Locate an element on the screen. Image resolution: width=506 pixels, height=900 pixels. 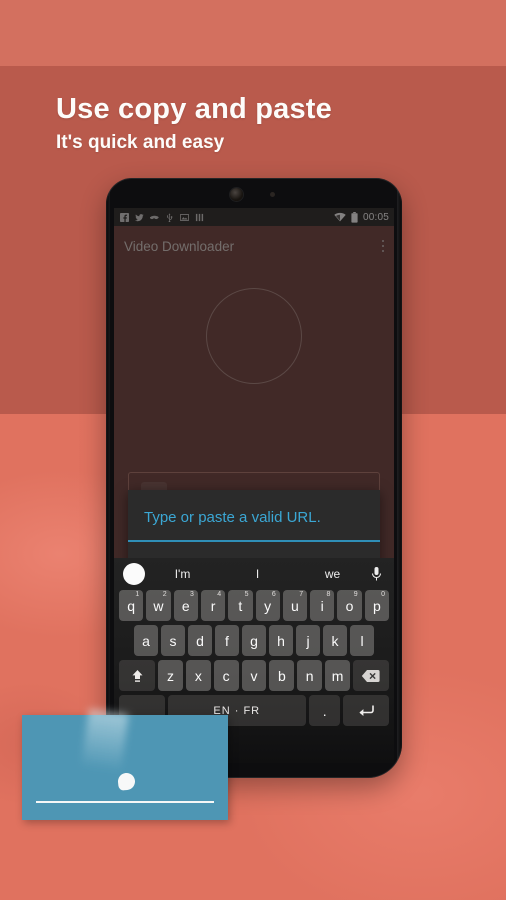
period-key: . is located at coordinates (324, 710).